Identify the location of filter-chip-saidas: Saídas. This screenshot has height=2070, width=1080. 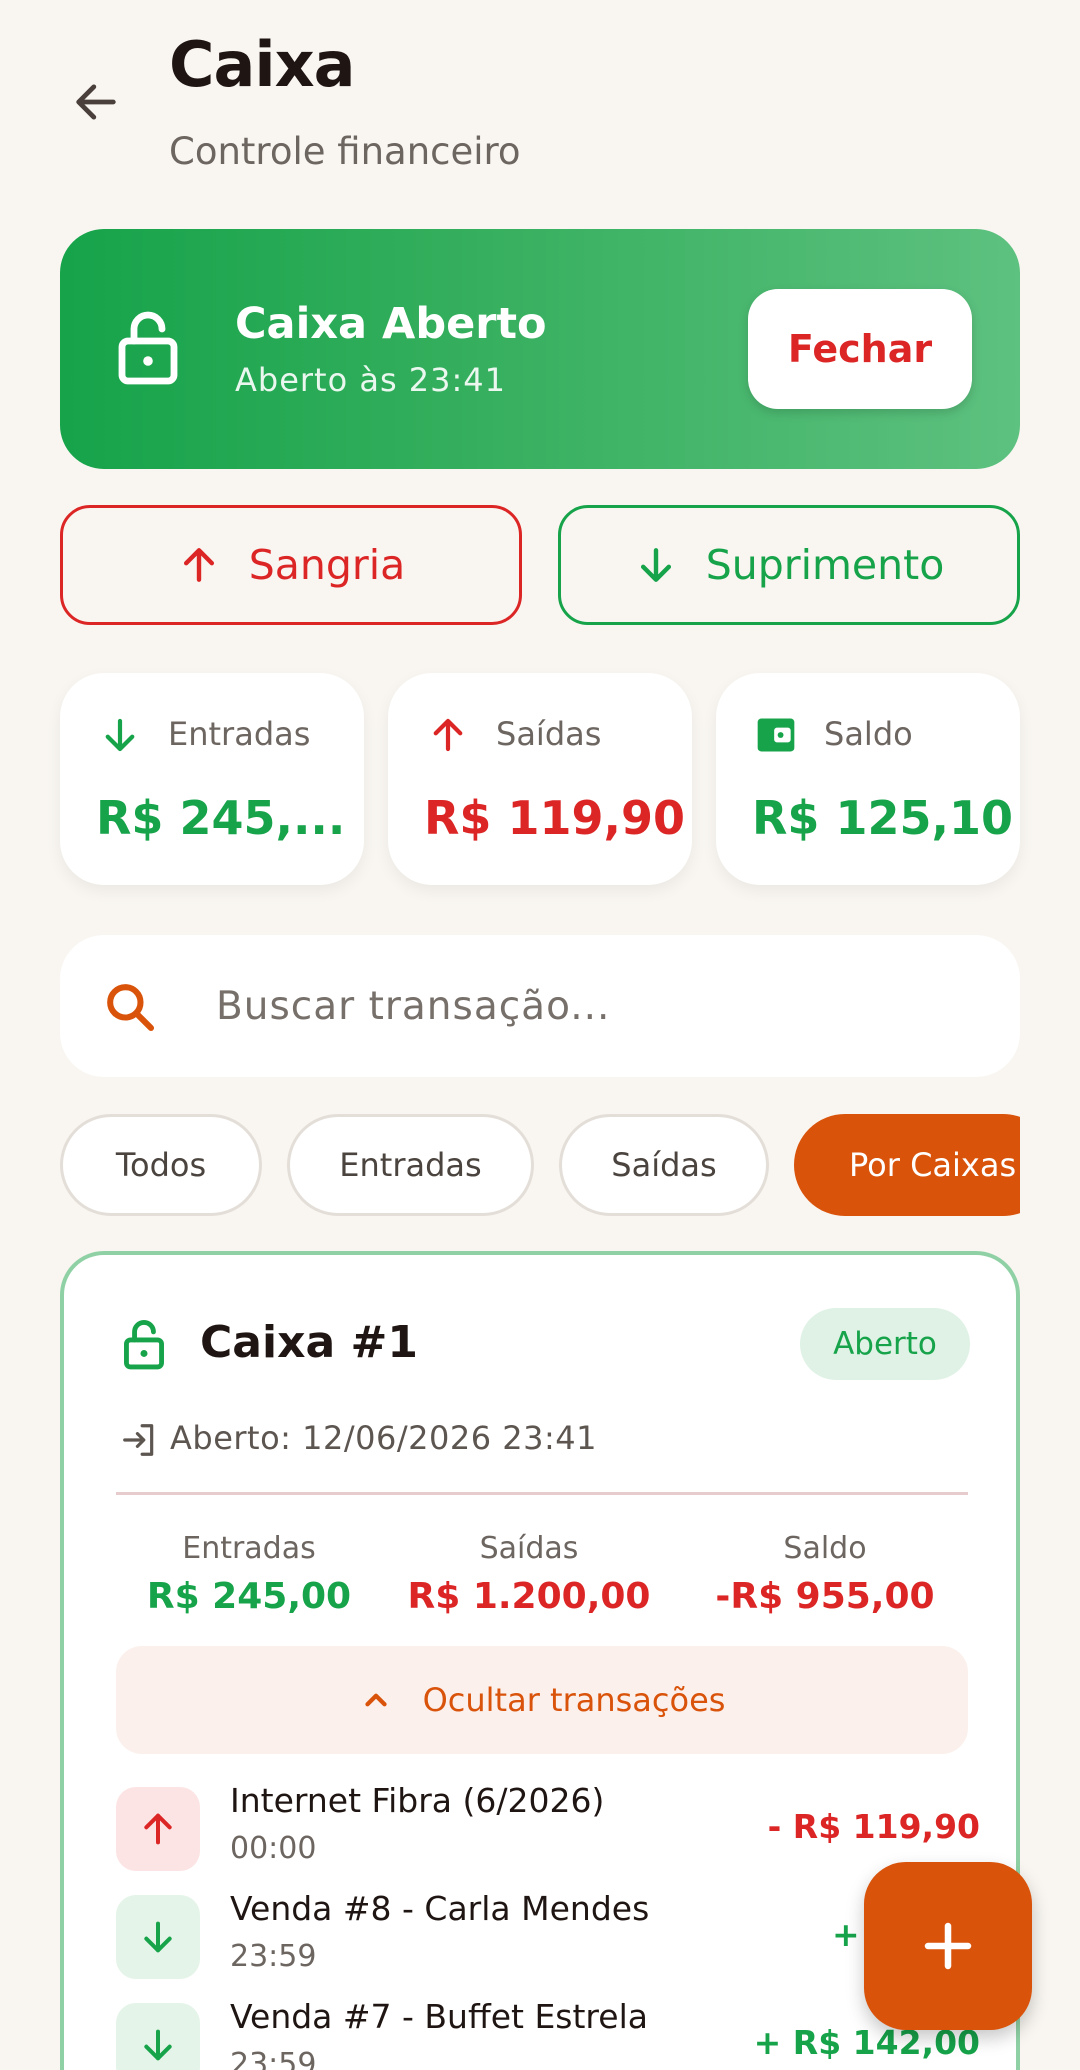
(664, 1165).